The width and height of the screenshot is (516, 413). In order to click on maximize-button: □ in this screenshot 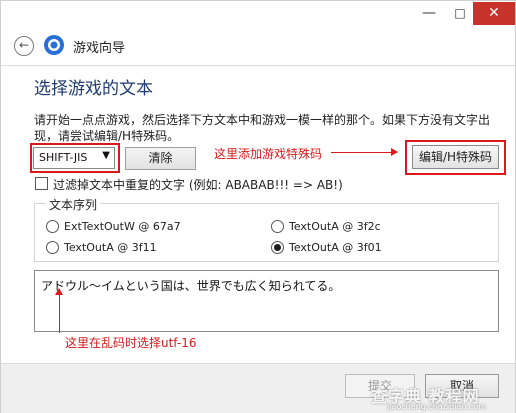, I will do `click(460, 14)`.